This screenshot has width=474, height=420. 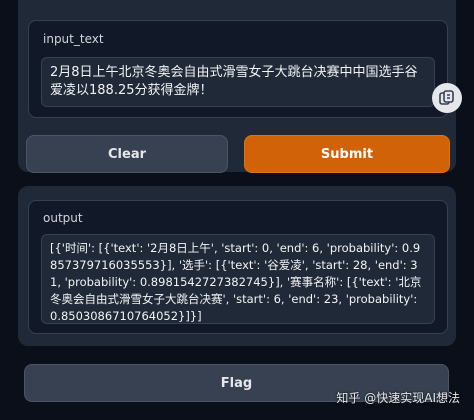 What do you see at coordinates (127, 154) in the screenshot?
I see `clear-button: Clear` at bounding box center [127, 154].